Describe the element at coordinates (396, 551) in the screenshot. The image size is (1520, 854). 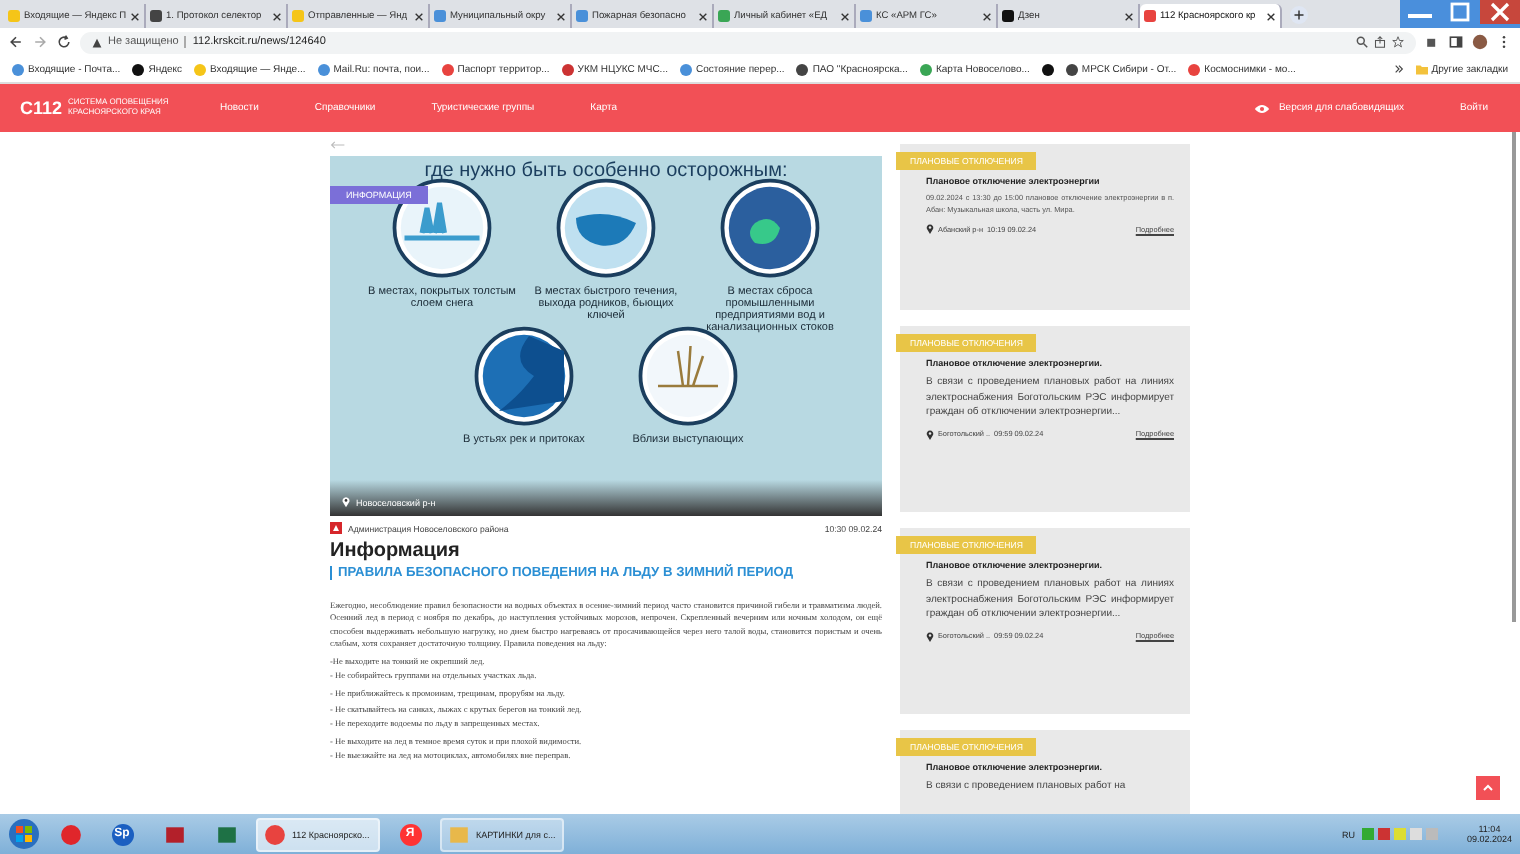
I see `article-title: Информация` at that location.